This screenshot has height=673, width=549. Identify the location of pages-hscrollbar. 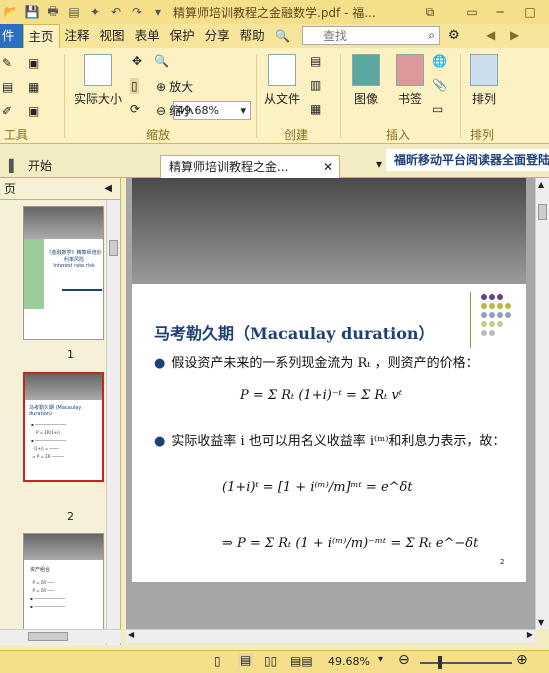
(60, 636).